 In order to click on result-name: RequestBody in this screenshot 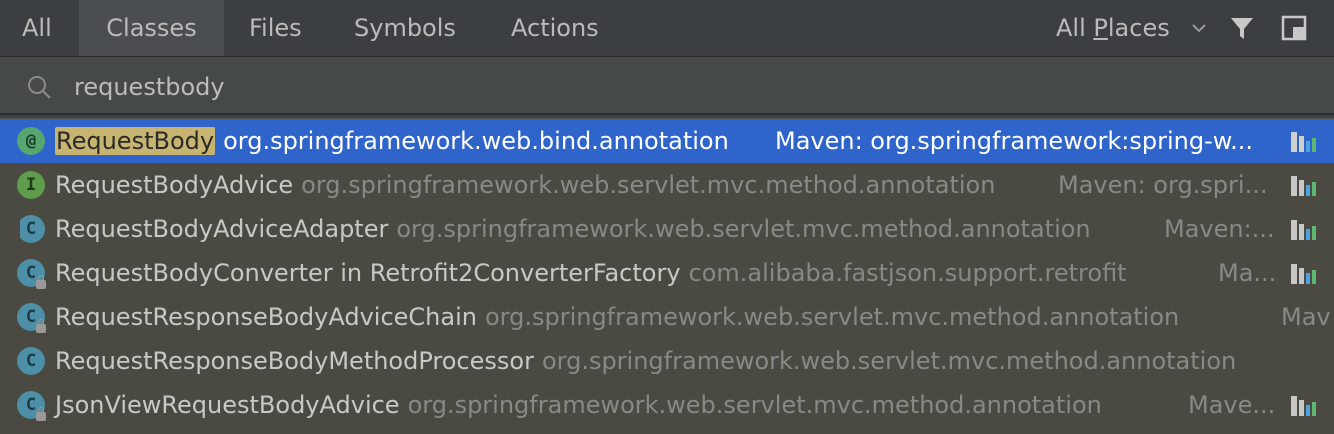, I will do `click(135, 141)`.